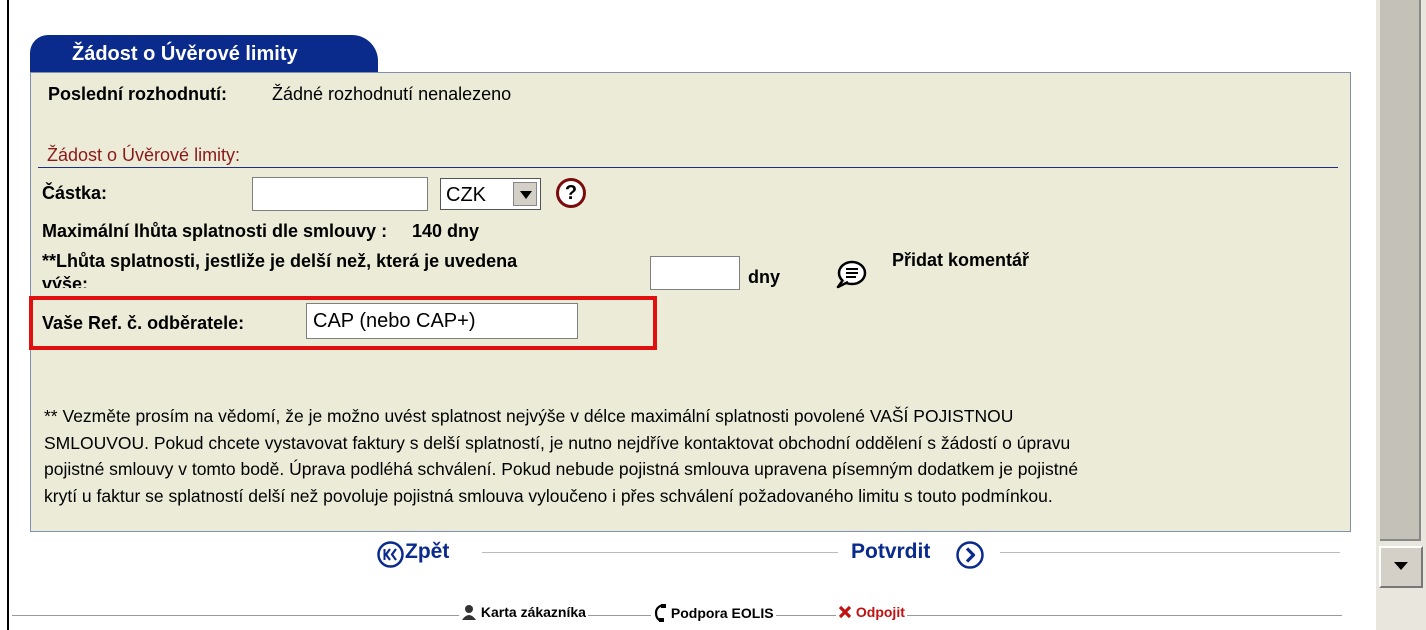 The width and height of the screenshot is (1426, 630). What do you see at coordinates (427, 552) in the screenshot?
I see `back-button: Zpět` at bounding box center [427, 552].